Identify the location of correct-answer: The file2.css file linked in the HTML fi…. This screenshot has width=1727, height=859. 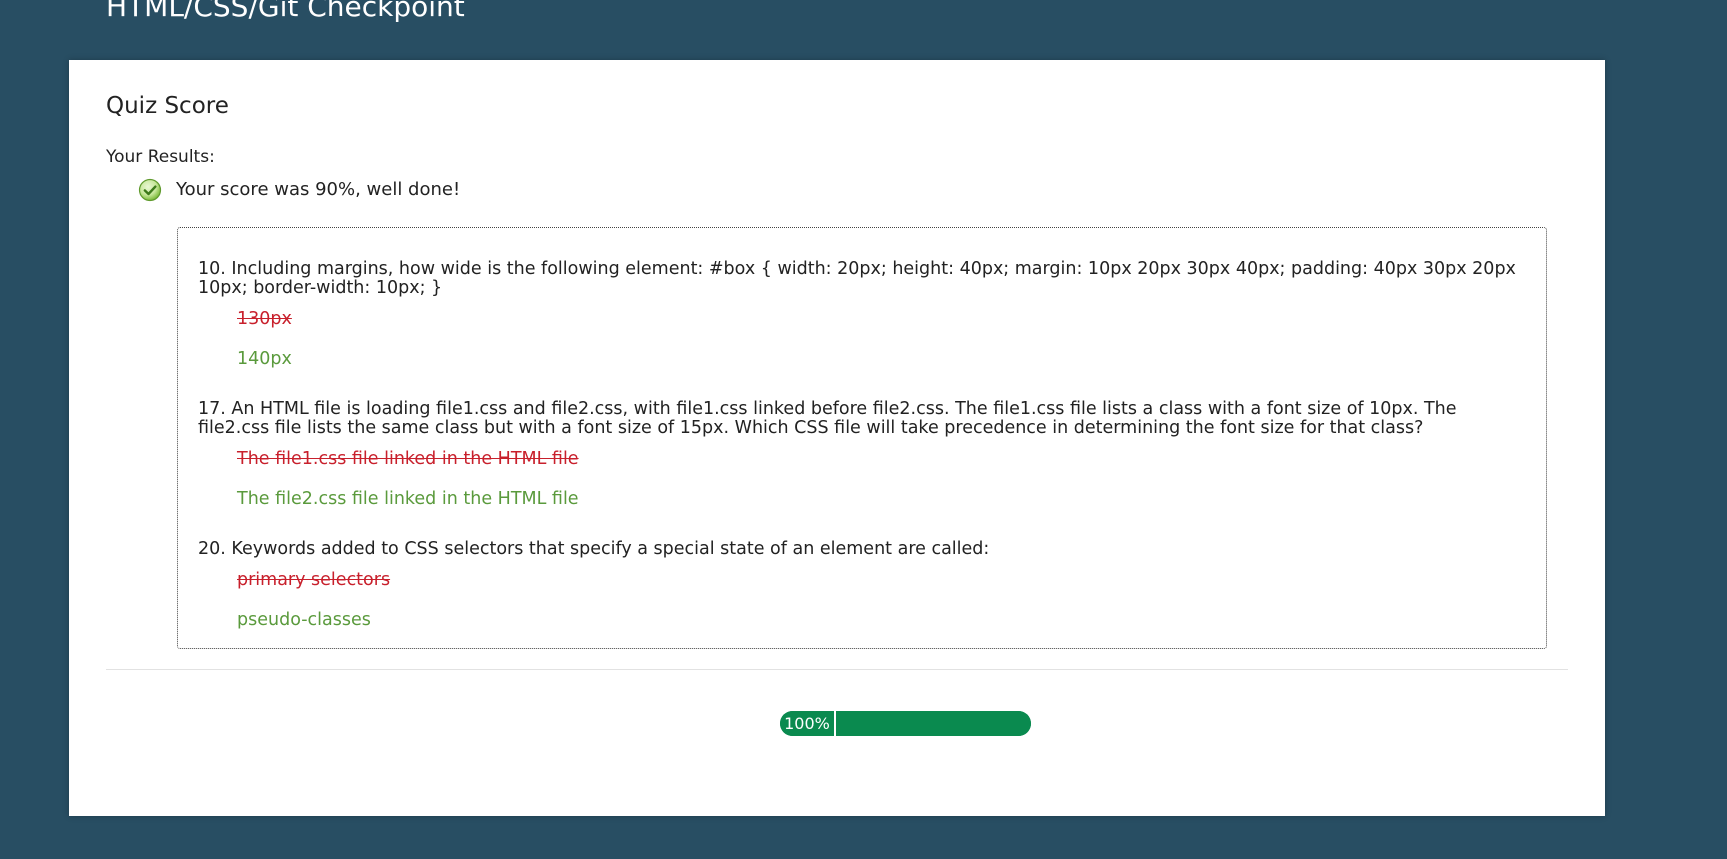
(408, 499).